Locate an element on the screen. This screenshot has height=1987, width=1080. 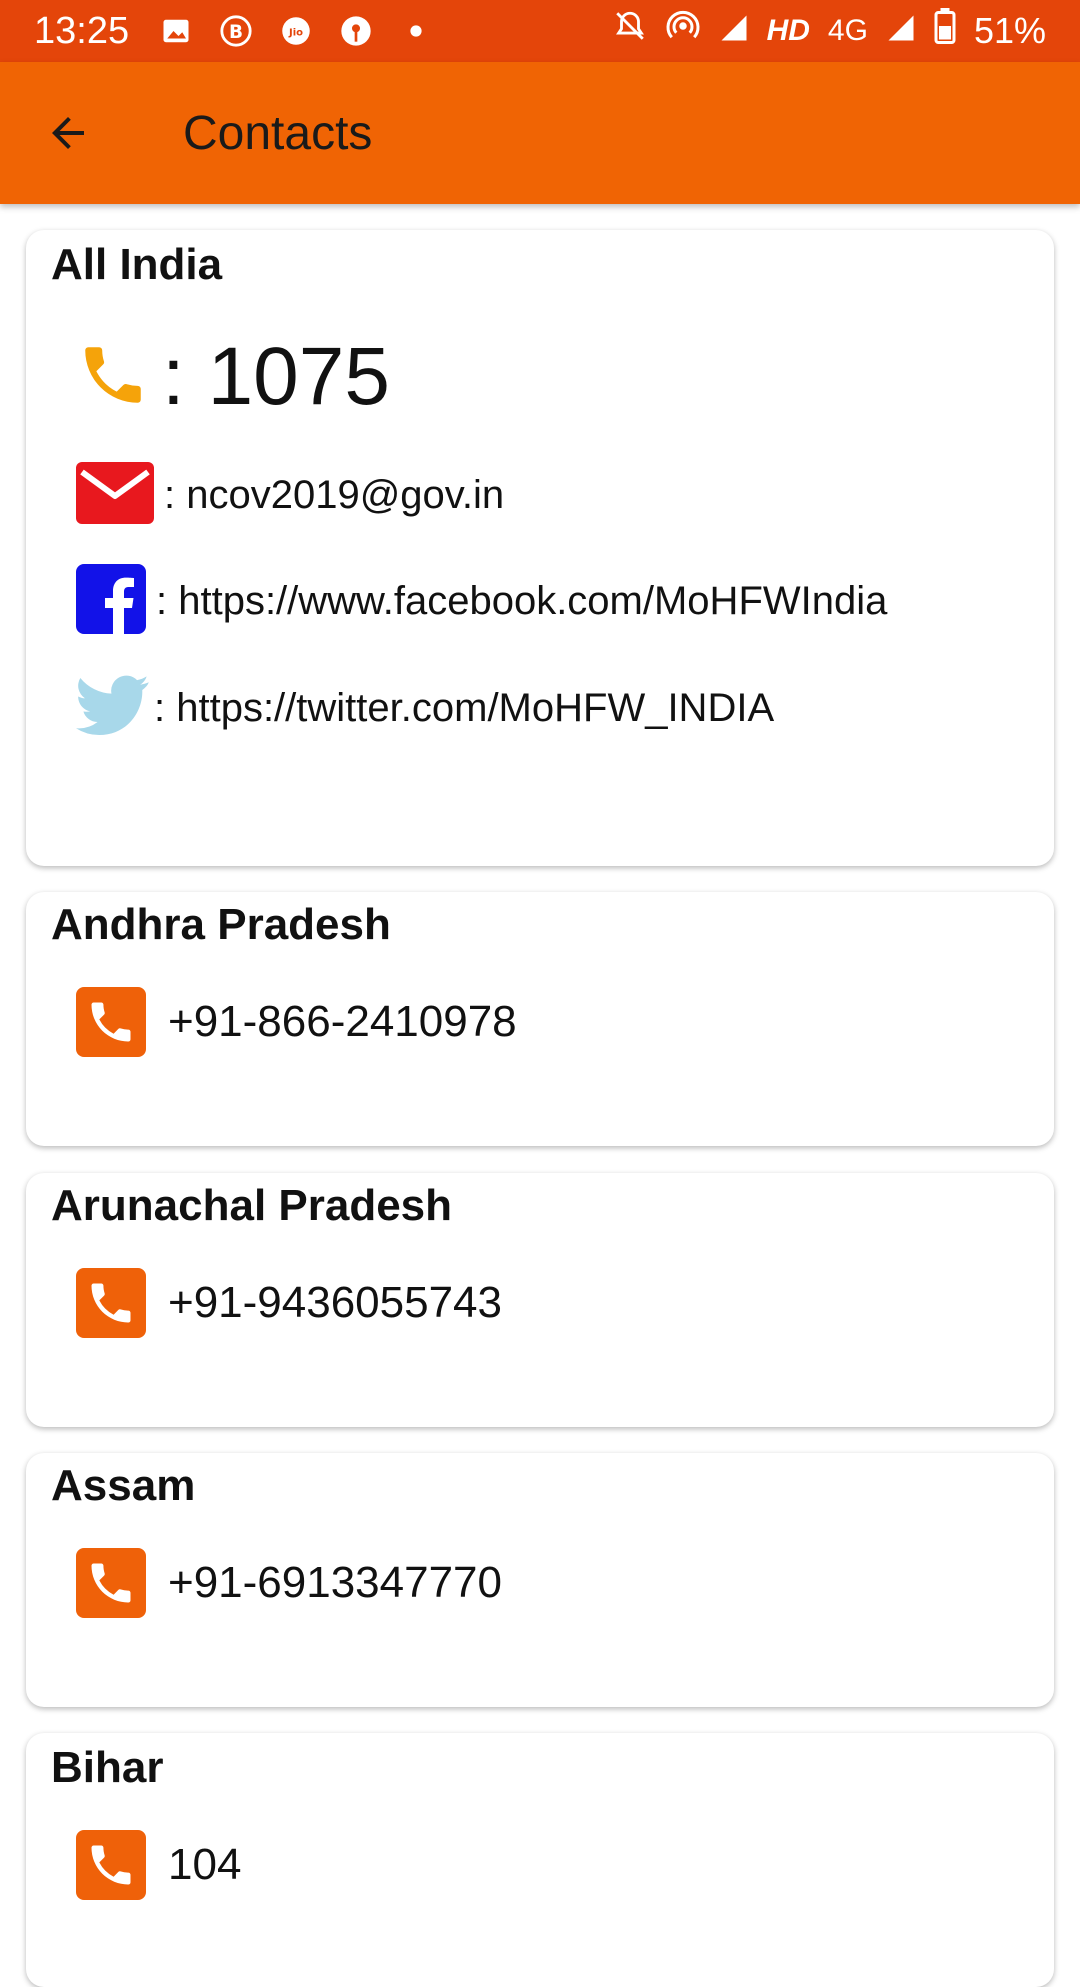
svg-text: Jio is located at coordinates (295, 32).